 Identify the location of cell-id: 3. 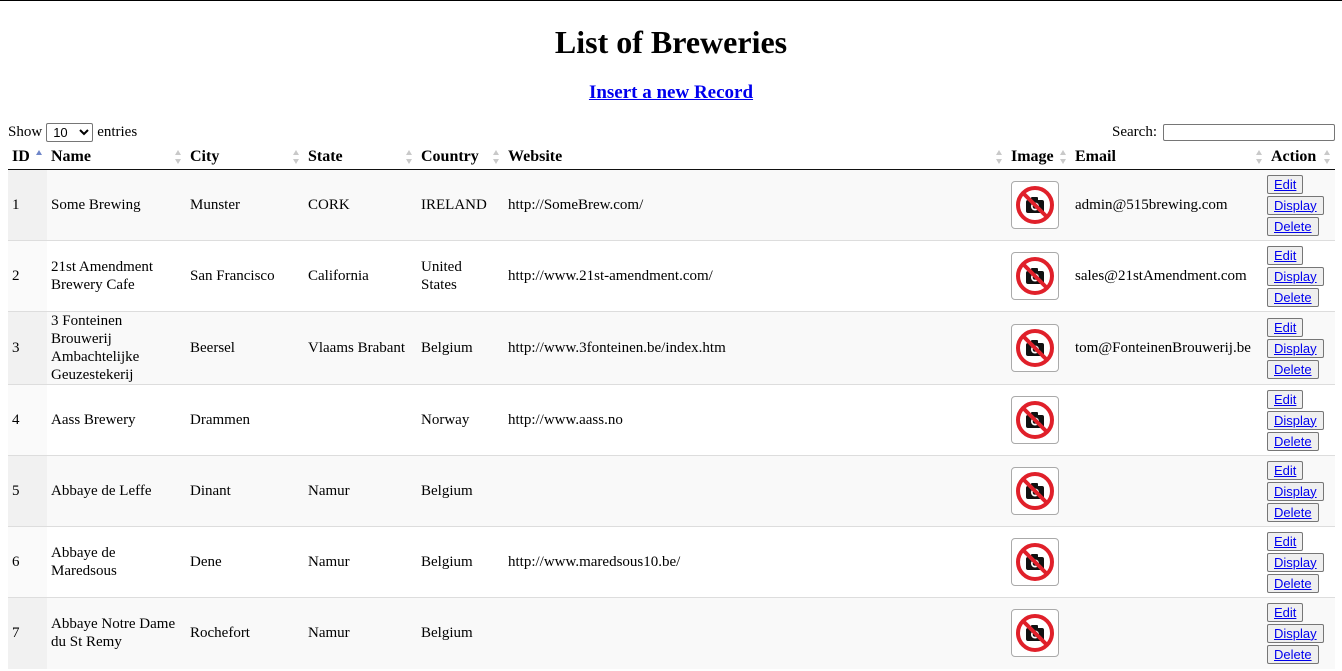
(27, 348).